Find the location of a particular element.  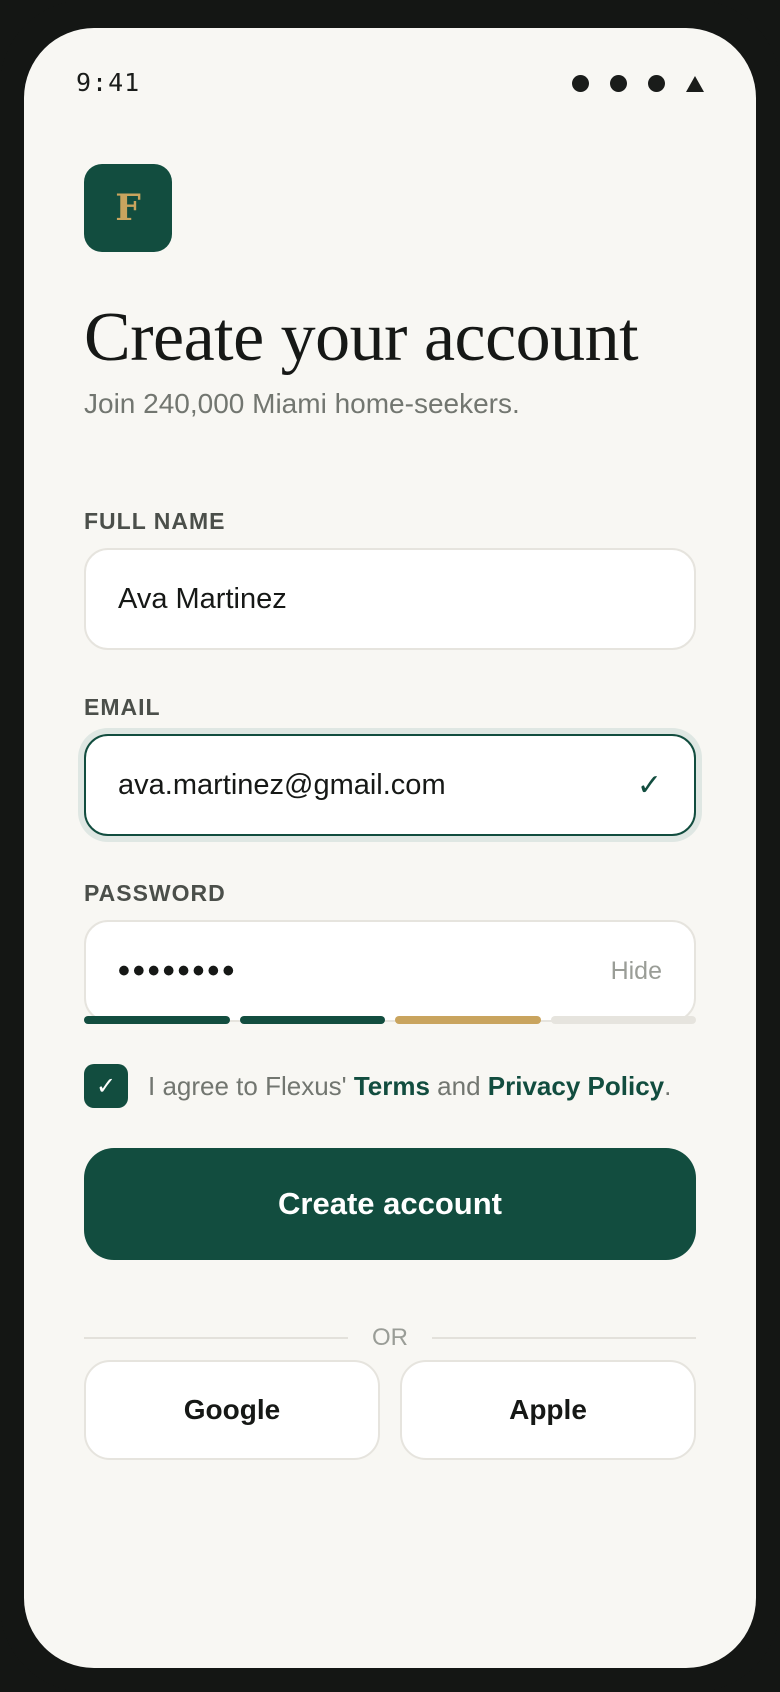

full-name-value: Ava Martinez is located at coordinates (390, 599).